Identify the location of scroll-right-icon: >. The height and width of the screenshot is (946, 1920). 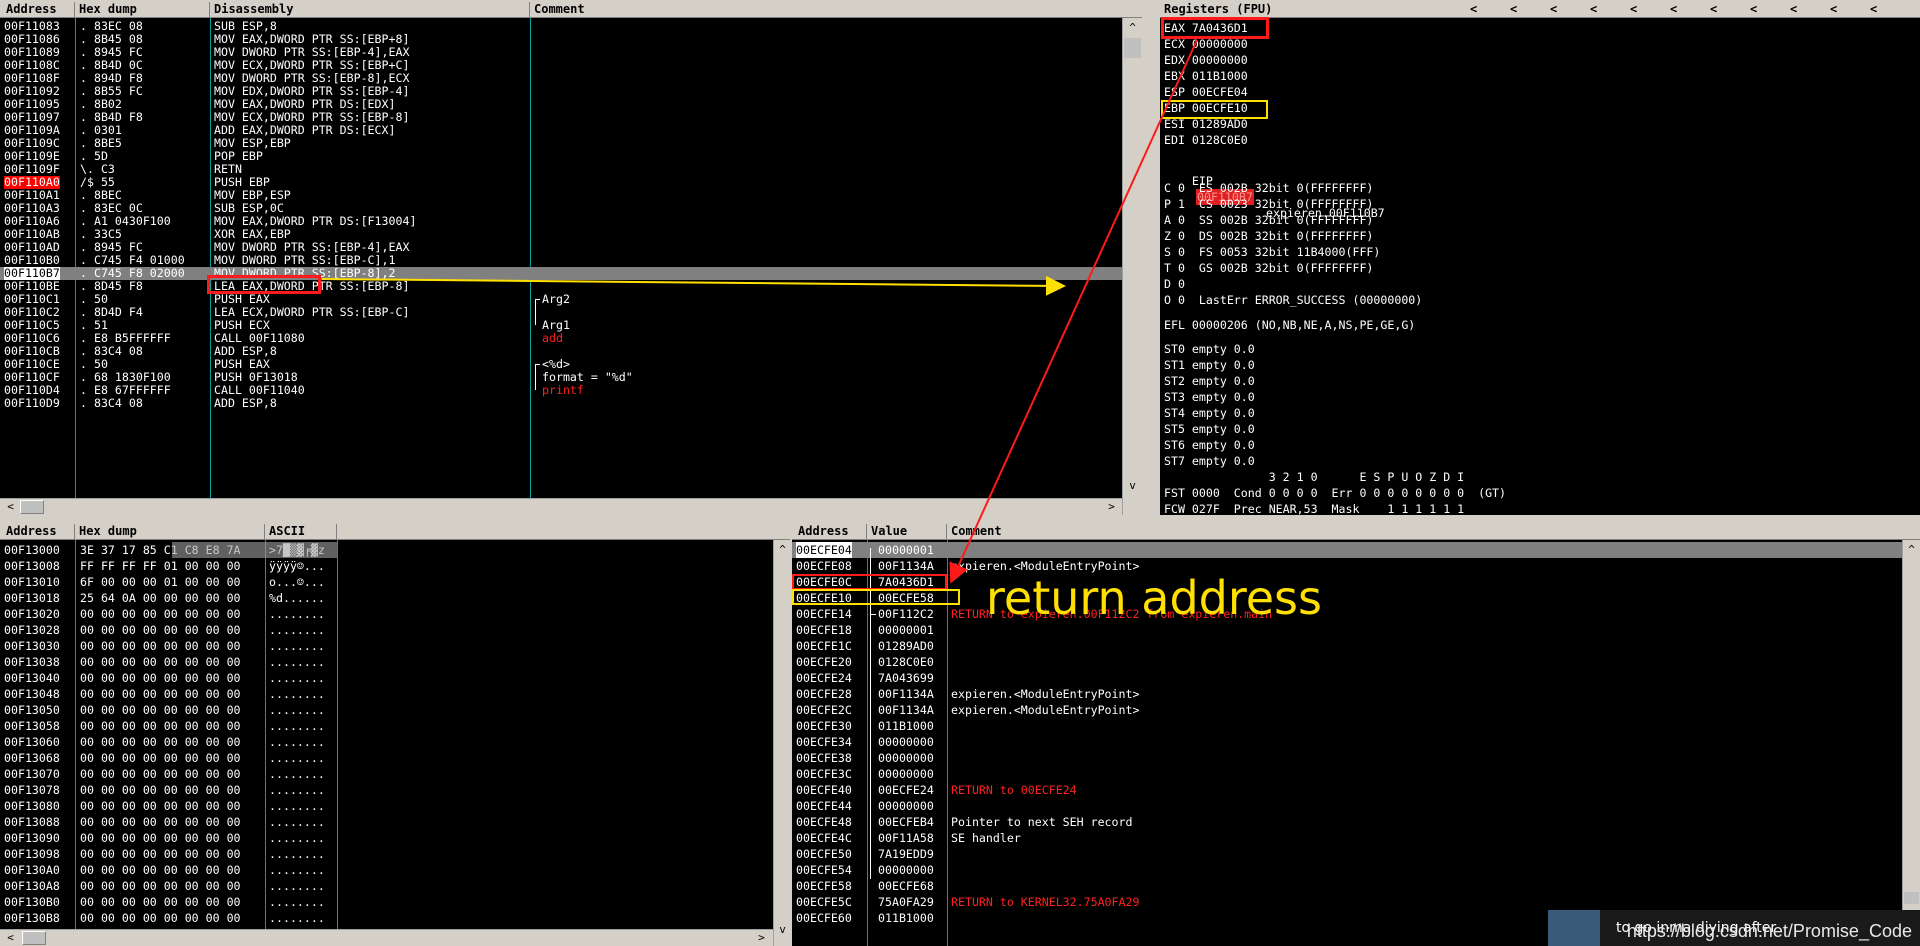
(1111, 507).